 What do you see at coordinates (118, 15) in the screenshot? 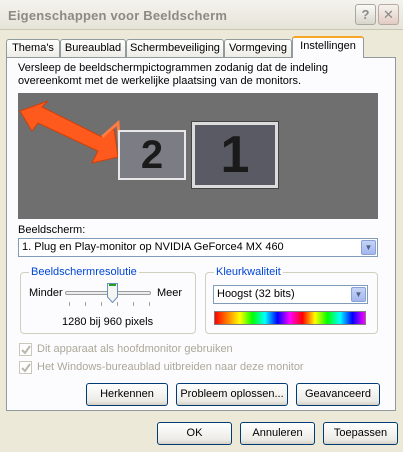
I see `window-title: Eigenschappen voor Beeldscherm` at bounding box center [118, 15].